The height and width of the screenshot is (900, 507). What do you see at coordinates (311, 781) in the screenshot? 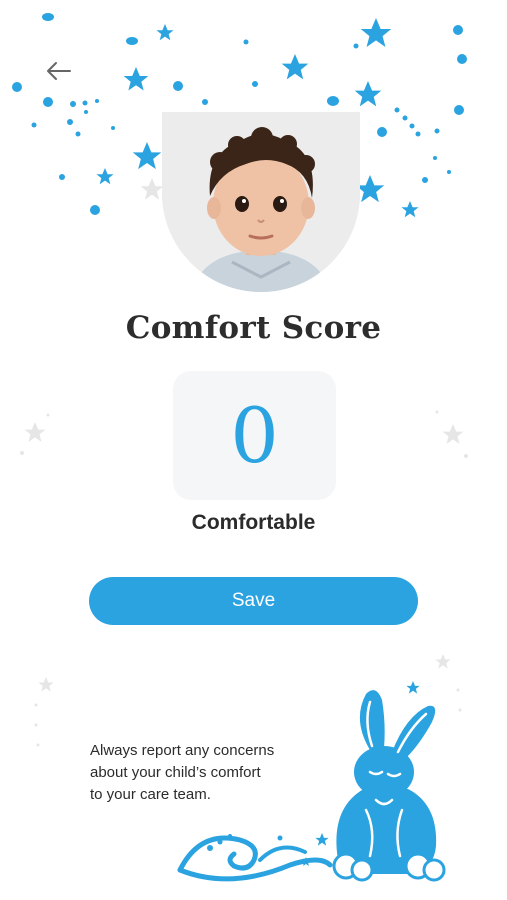
I see `bunny-illustration` at bounding box center [311, 781].